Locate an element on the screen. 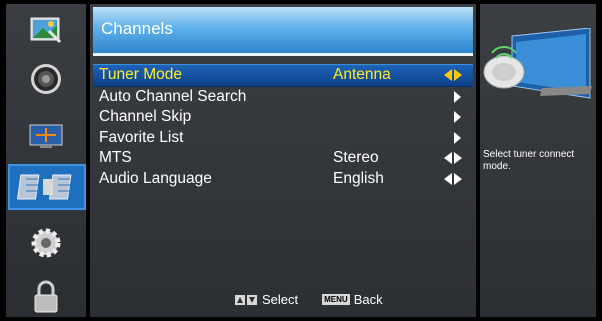 Image resolution: width=602 pixels, height=321 pixels. page-title: Channels is located at coordinates (137, 28).